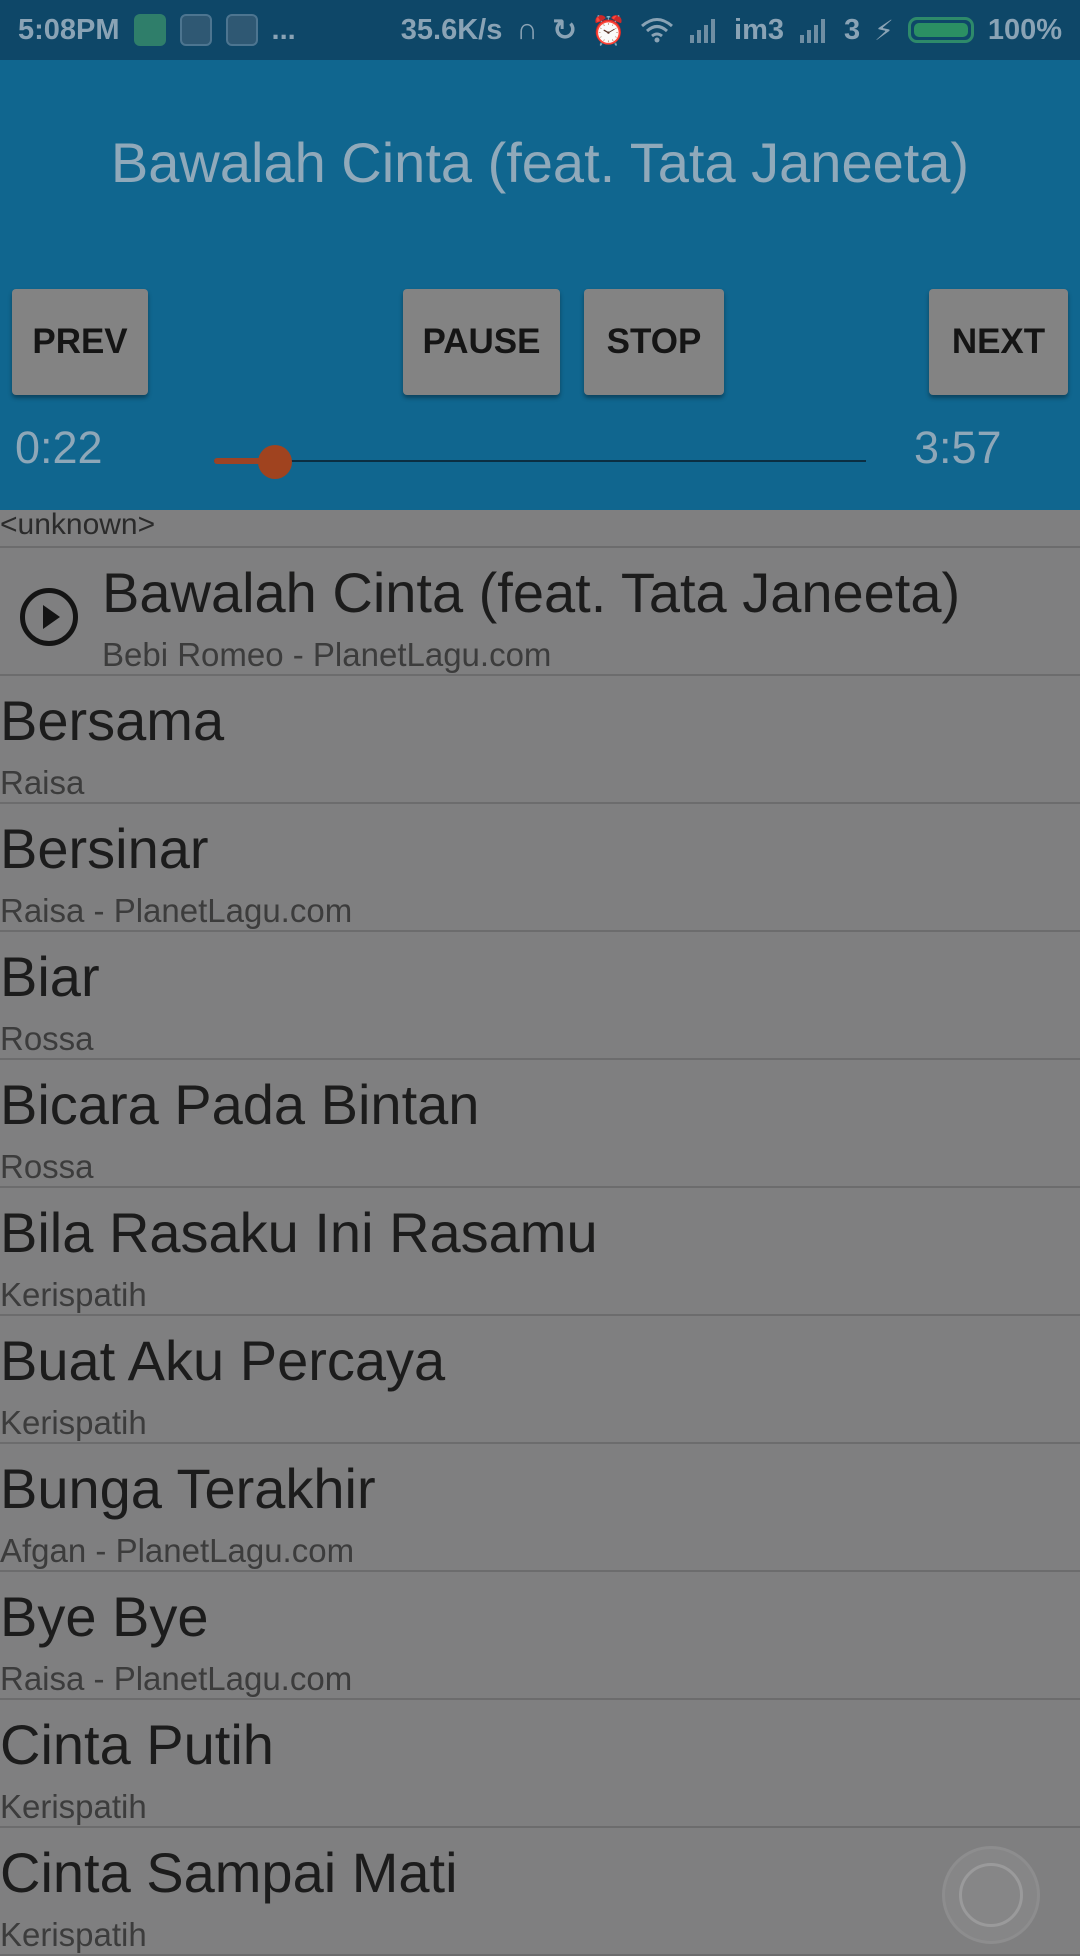 The height and width of the screenshot is (1956, 1080). I want to click on list-item: Bila Rasaku Ini Rasamu Kerispatih, so click(540, 1252).